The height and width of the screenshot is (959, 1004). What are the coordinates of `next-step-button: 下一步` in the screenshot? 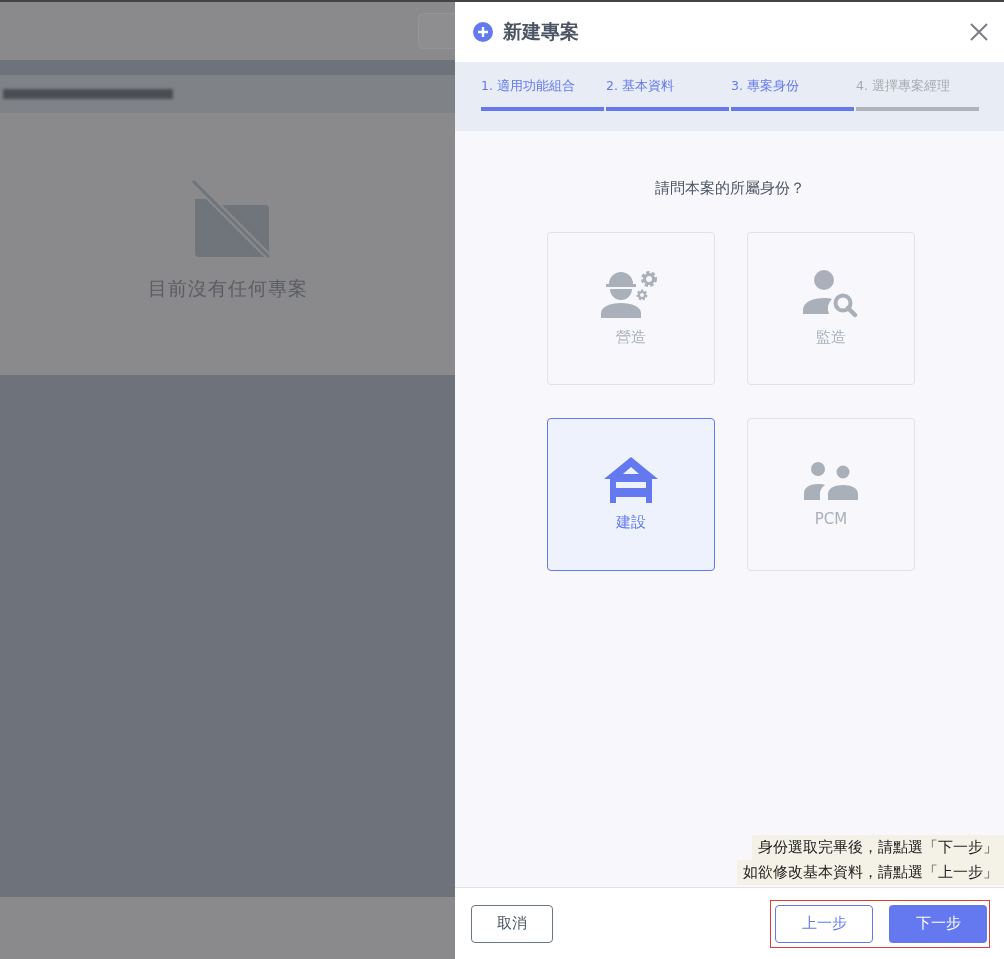 It's located at (938, 923).